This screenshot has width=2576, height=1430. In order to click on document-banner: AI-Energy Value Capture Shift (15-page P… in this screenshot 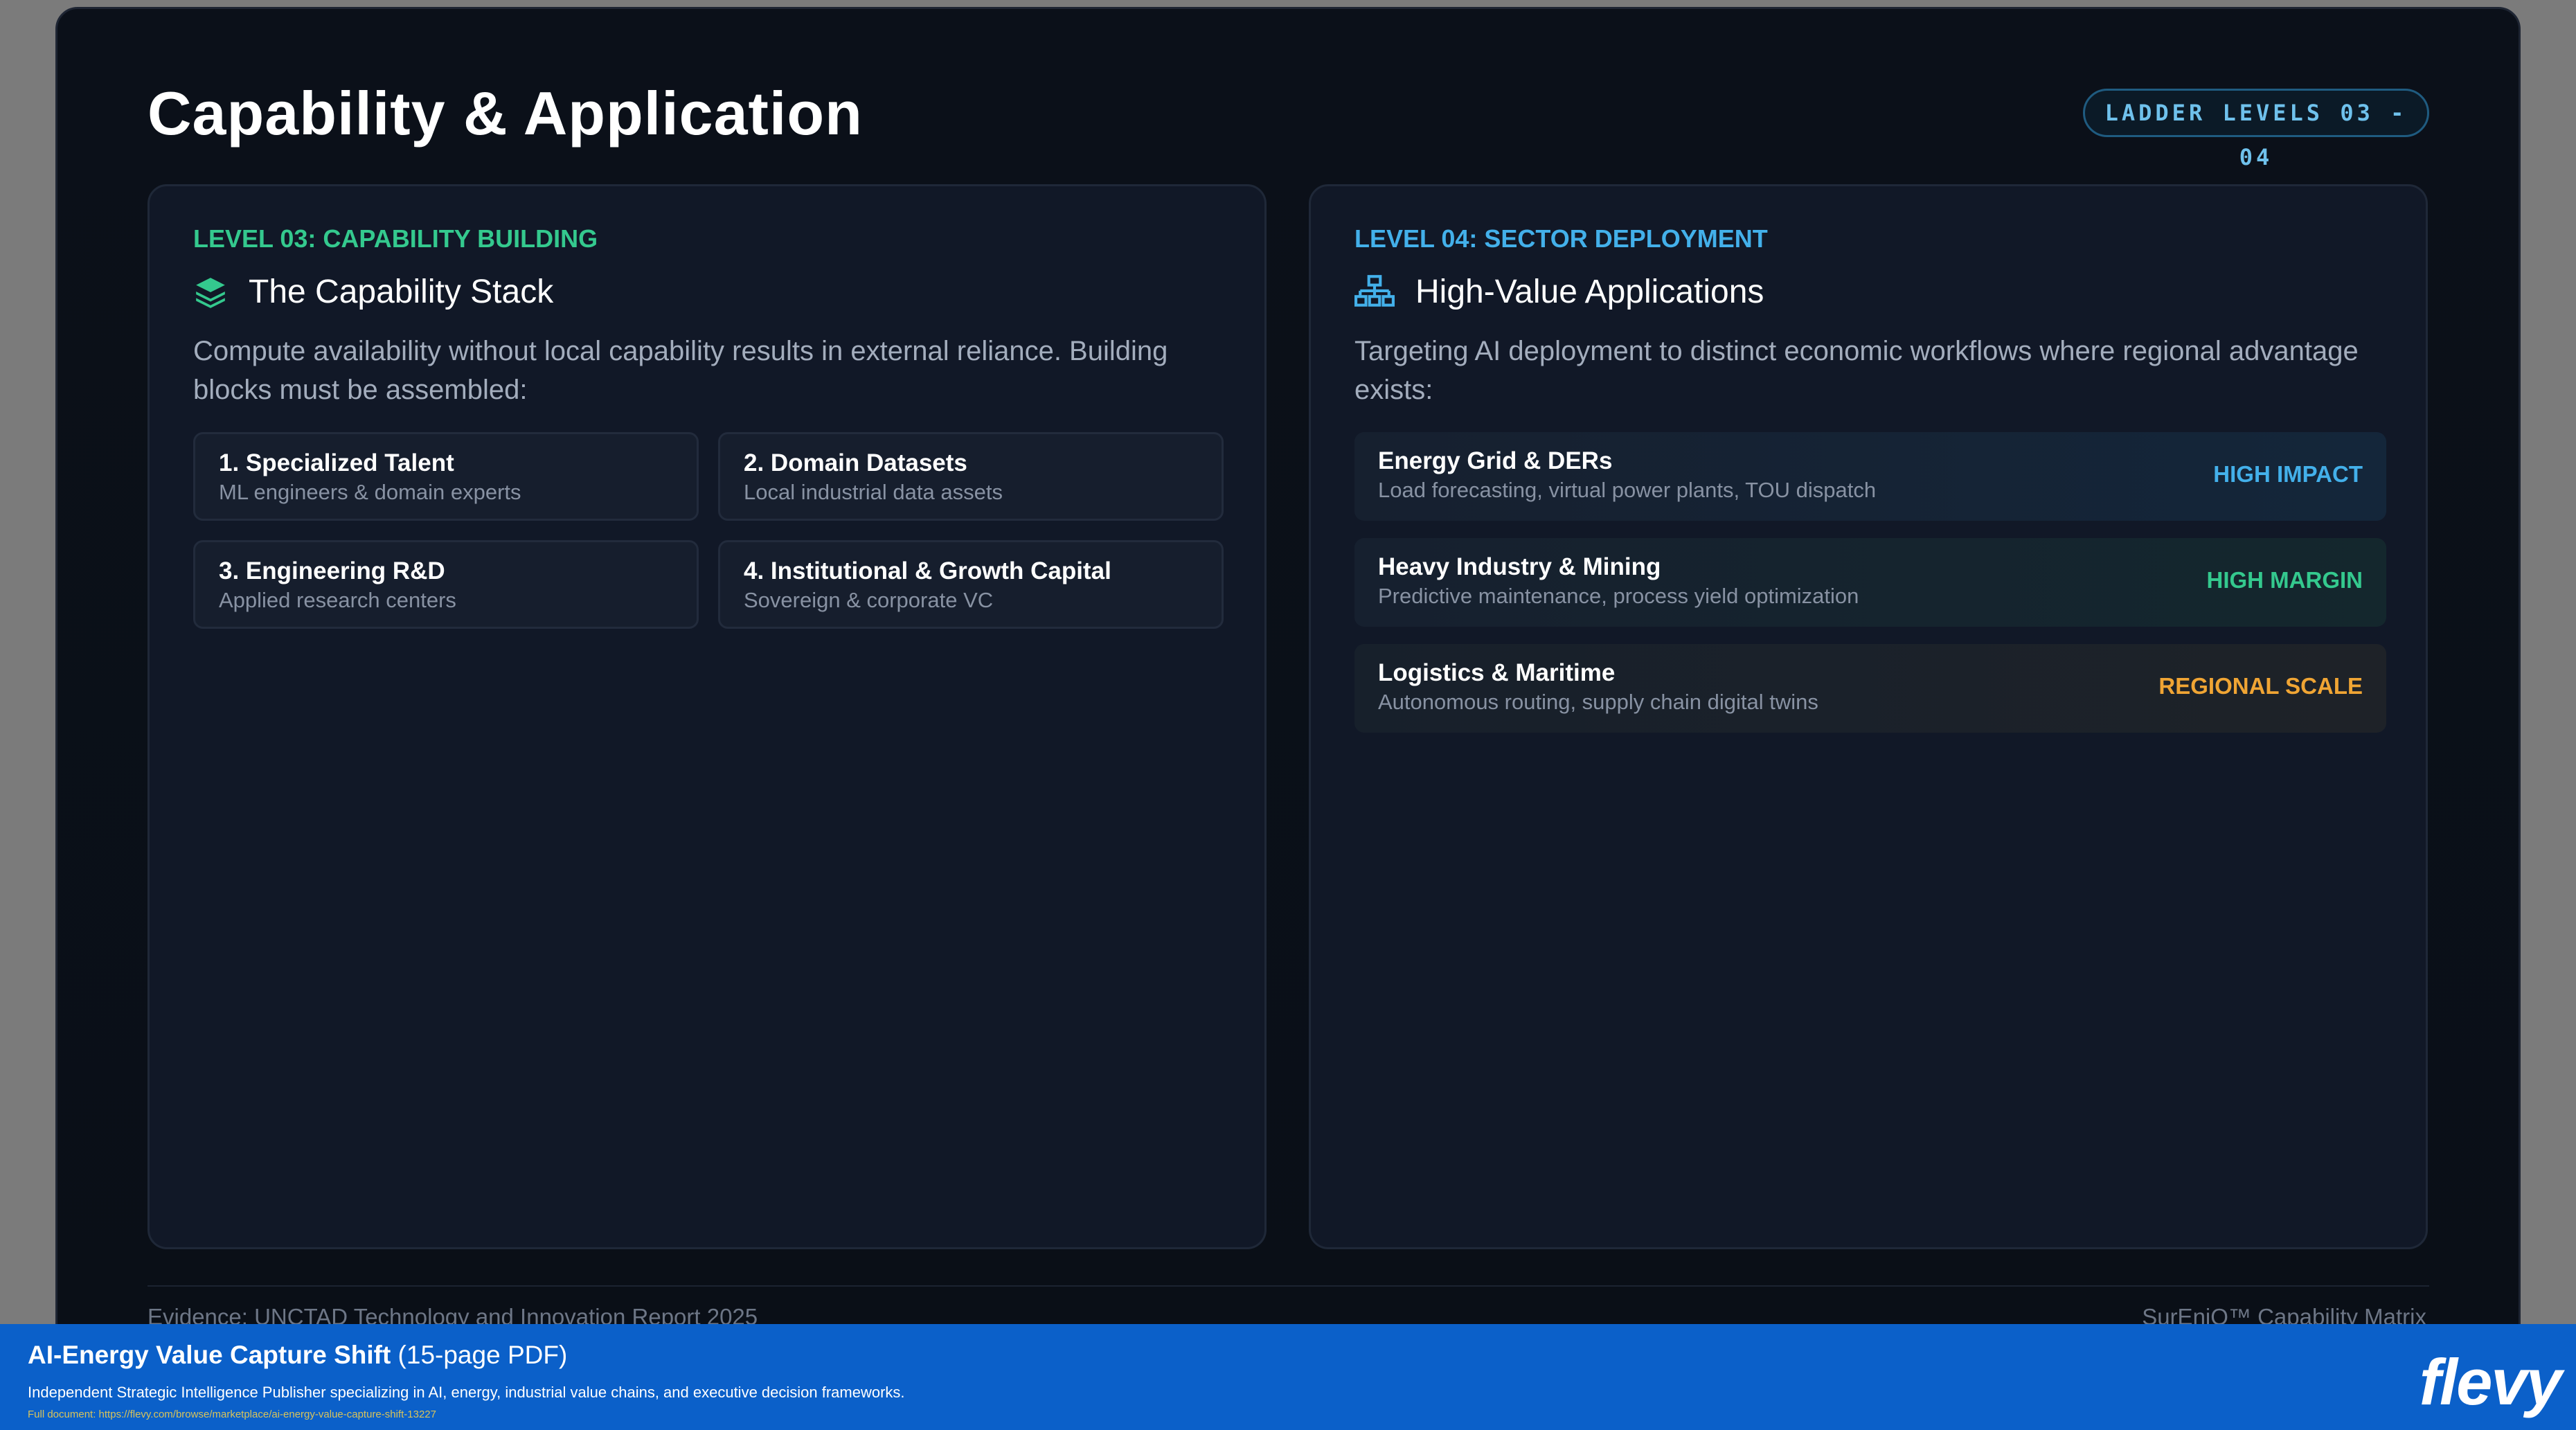, I will do `click(1288, 1377)`.